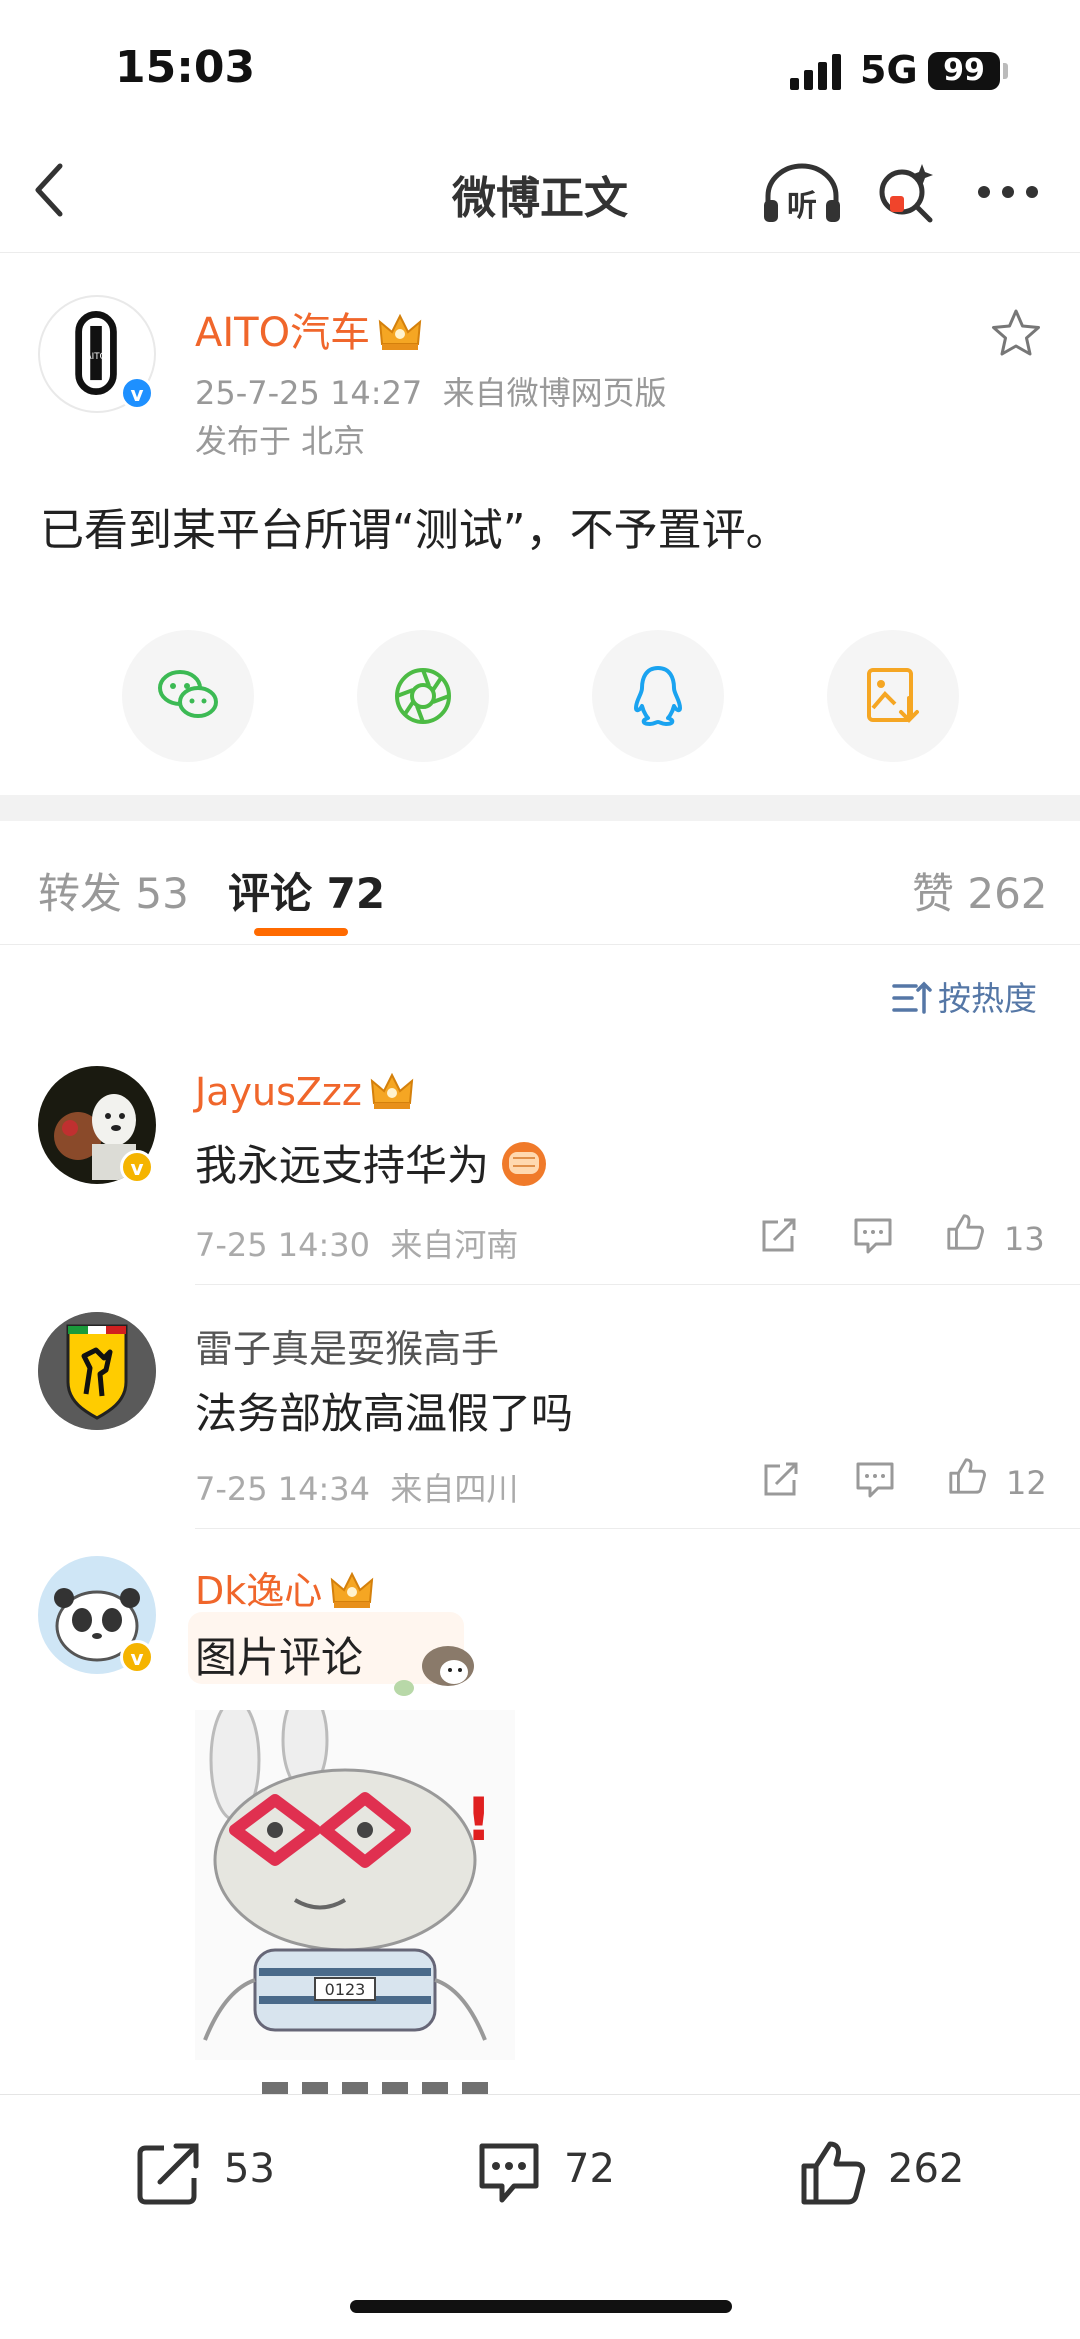 The image size is (1080, 2339). I want to click on comment-meta: 7-25 14:34 来自四川, so click(357, 1489).